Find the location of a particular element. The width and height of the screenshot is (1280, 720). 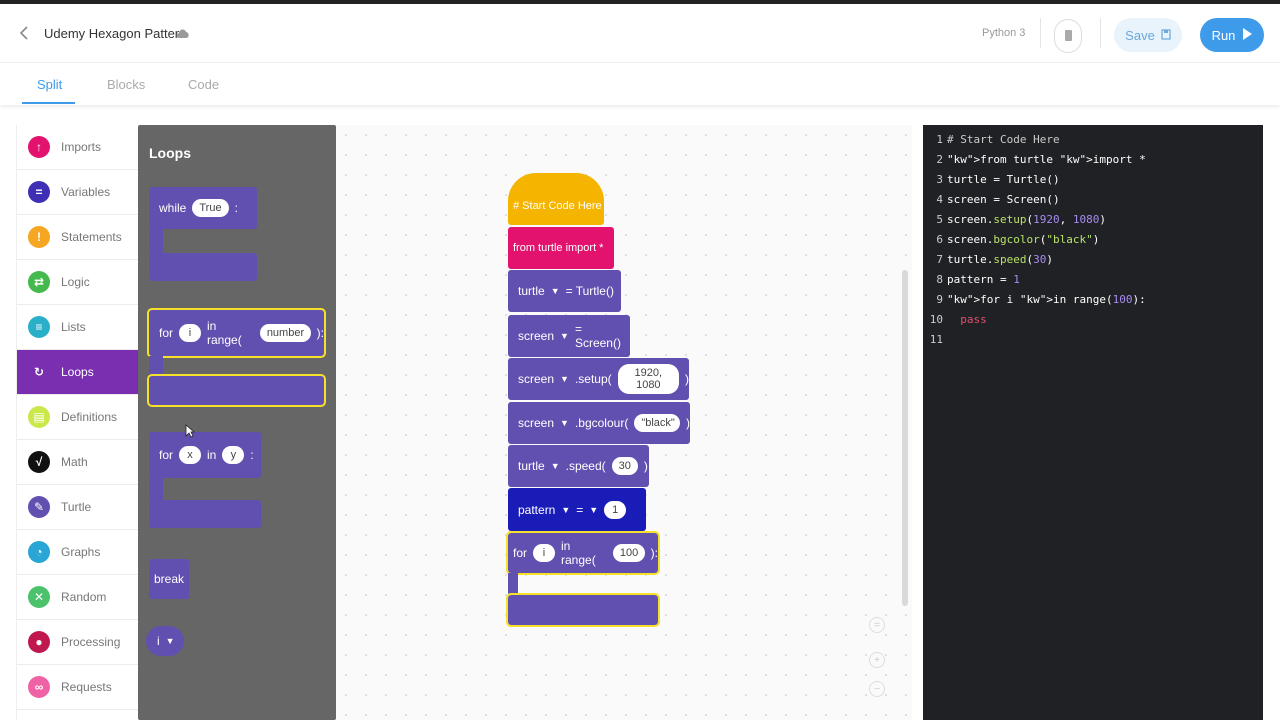

save-button: Save is located at coordinates (1148, 35).